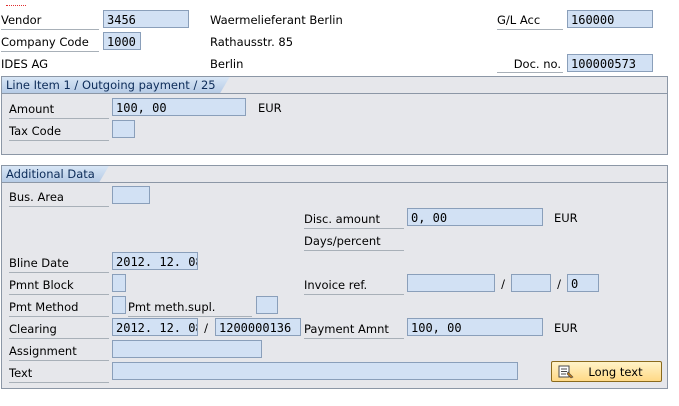 The height and width of the screenshot is (406, 679). Describe the element at coordinates (187, 349) in the screenshot. I see `assignment-field` at that location.